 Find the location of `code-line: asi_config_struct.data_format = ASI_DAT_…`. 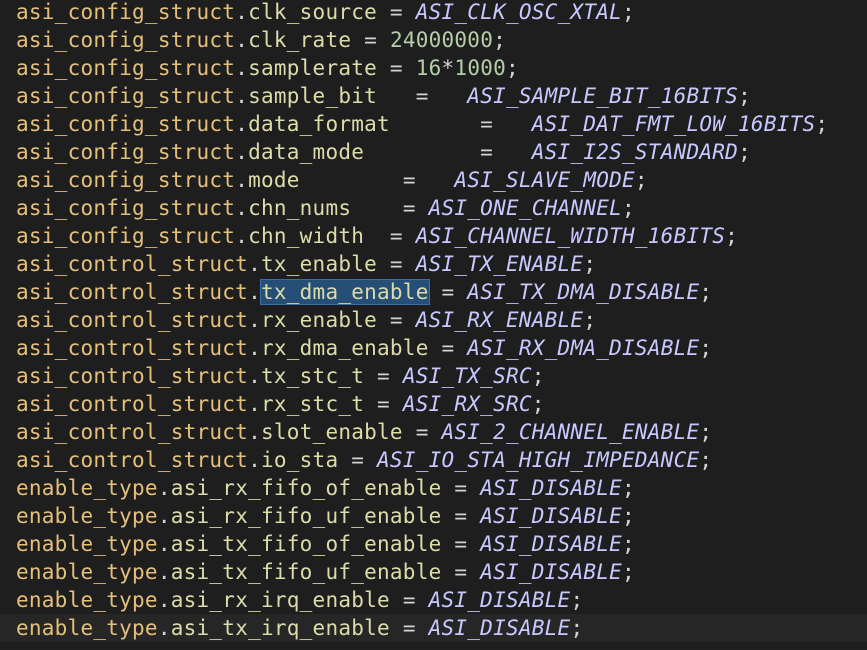

code-line: asi_config_struct.data_format = ASI_DAT_… is located at coordinates (433, 124).